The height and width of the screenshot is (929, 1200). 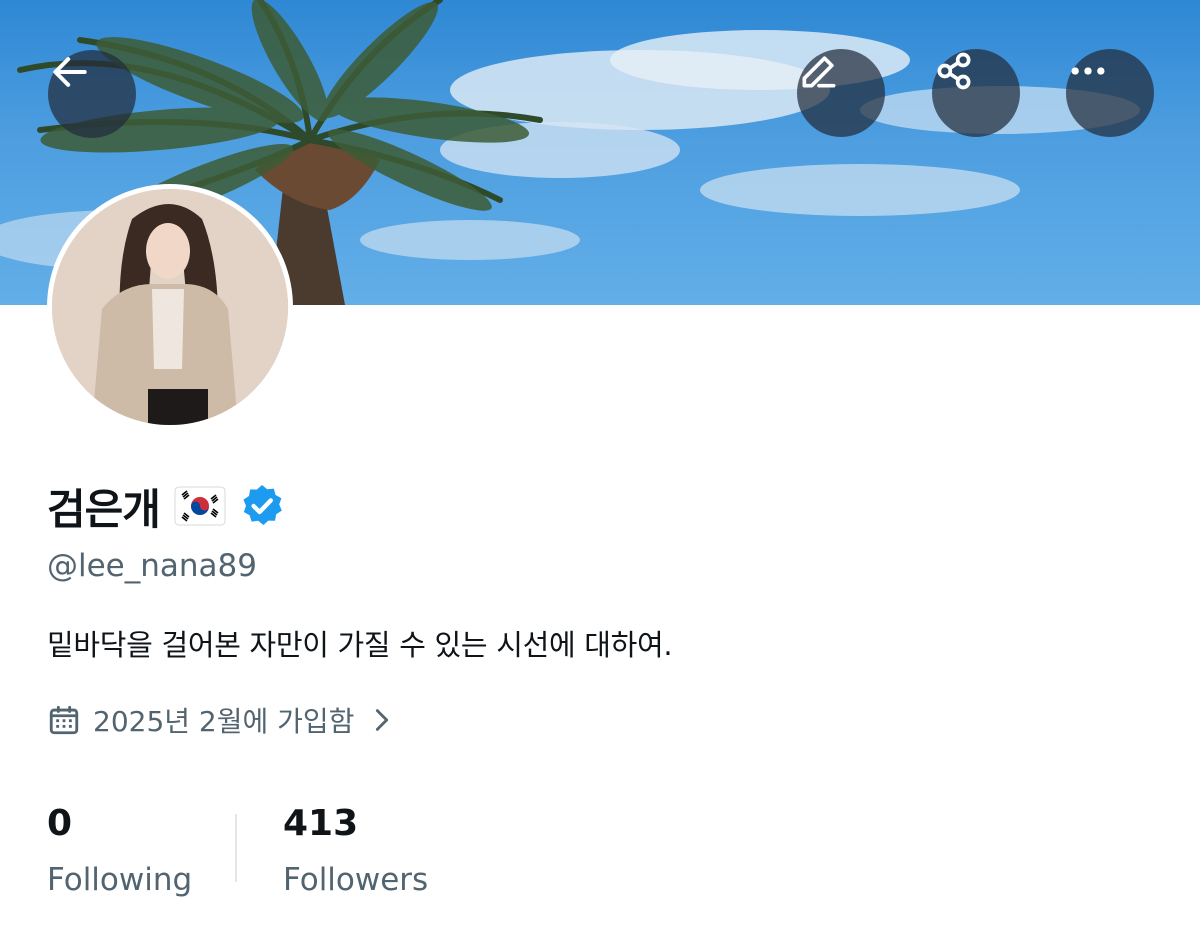 I want to click on edit-profile-button, so click(x=841, y=93).